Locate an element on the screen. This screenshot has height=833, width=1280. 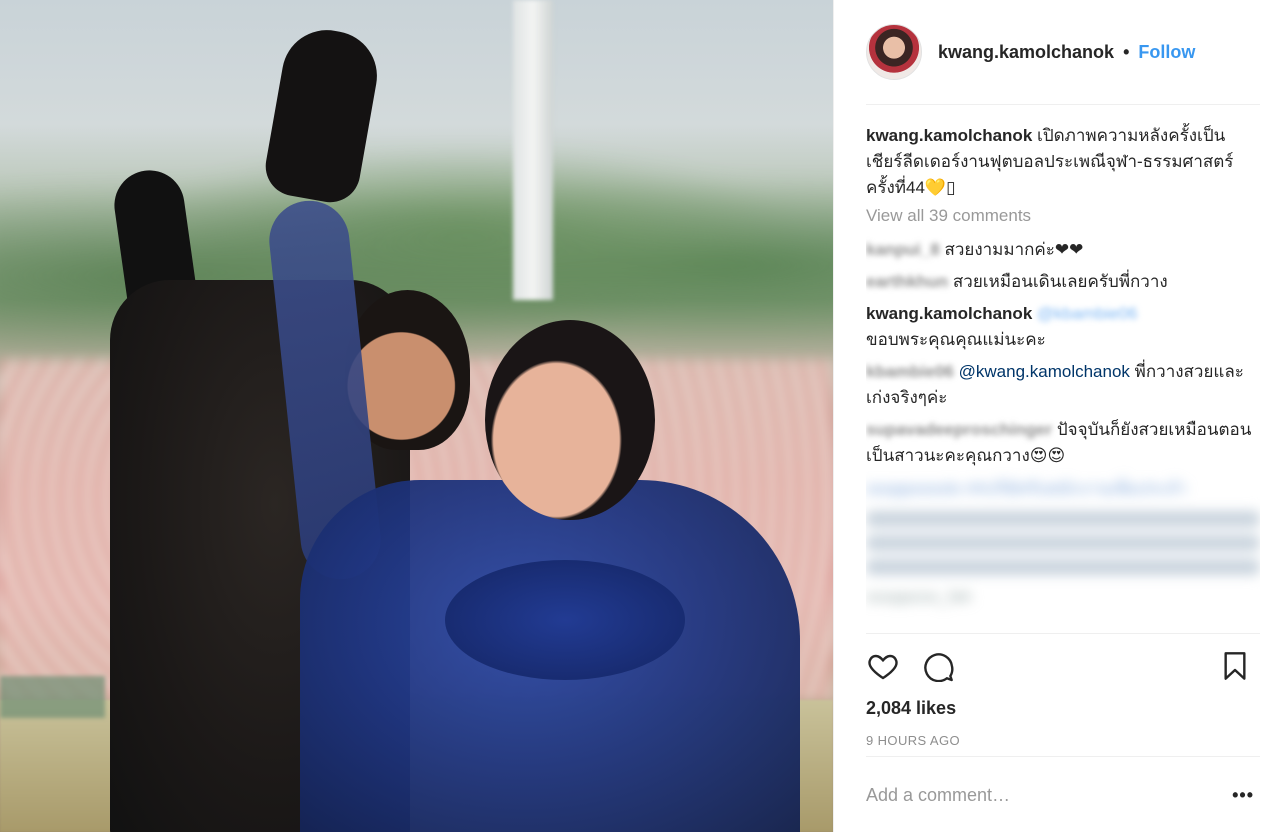
blurred-comment-line: ssoppoosolo ##บริษัทรับพนักงานเพิ่มประจำ is located at coordinates (1026, 488).